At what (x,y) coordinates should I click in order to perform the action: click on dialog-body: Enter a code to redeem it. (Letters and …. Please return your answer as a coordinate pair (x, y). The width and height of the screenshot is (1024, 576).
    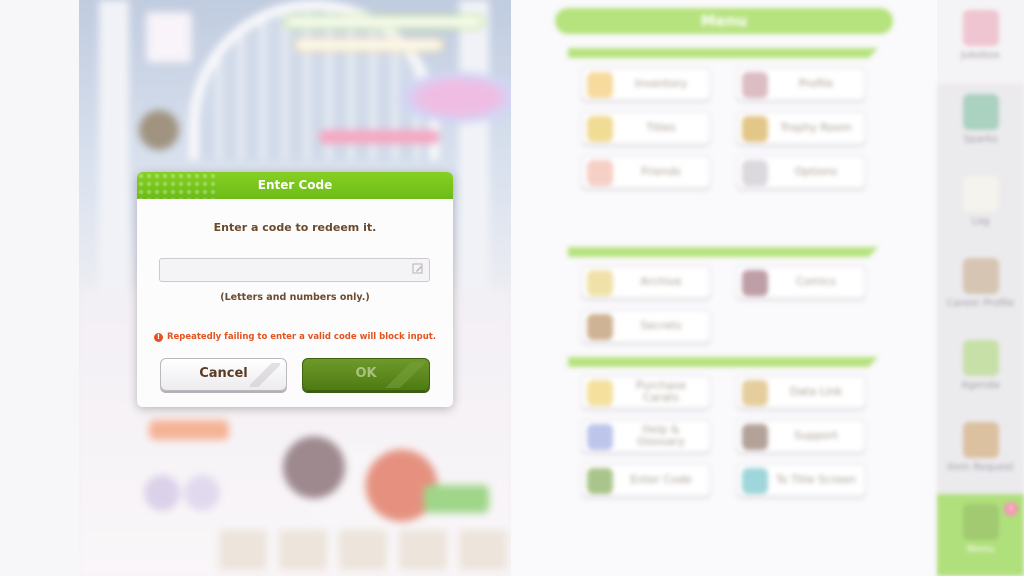
    Looking at the image, I should click on (295, 303).